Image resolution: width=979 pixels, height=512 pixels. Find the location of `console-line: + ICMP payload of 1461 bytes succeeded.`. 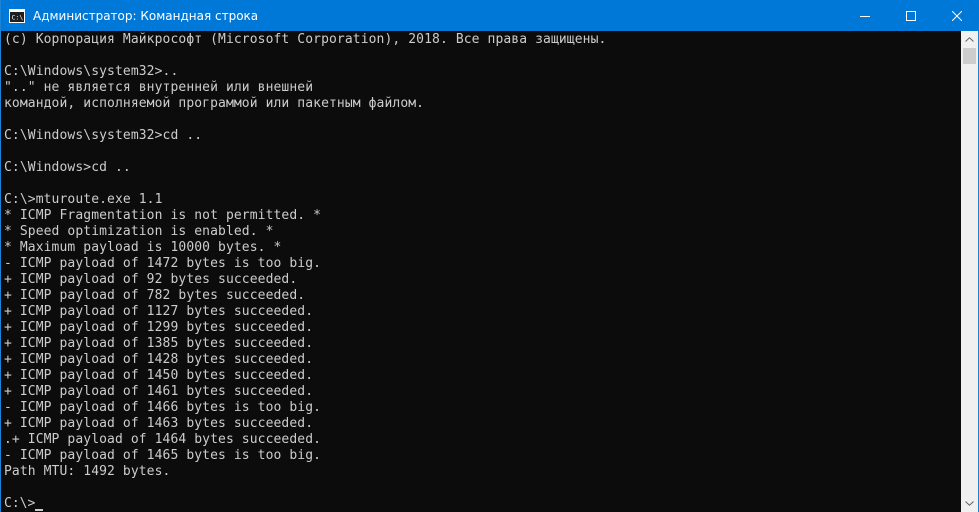

console-line: + ICMP payload of 1461 bytes succeeded. is located at coordinates (159, 391).